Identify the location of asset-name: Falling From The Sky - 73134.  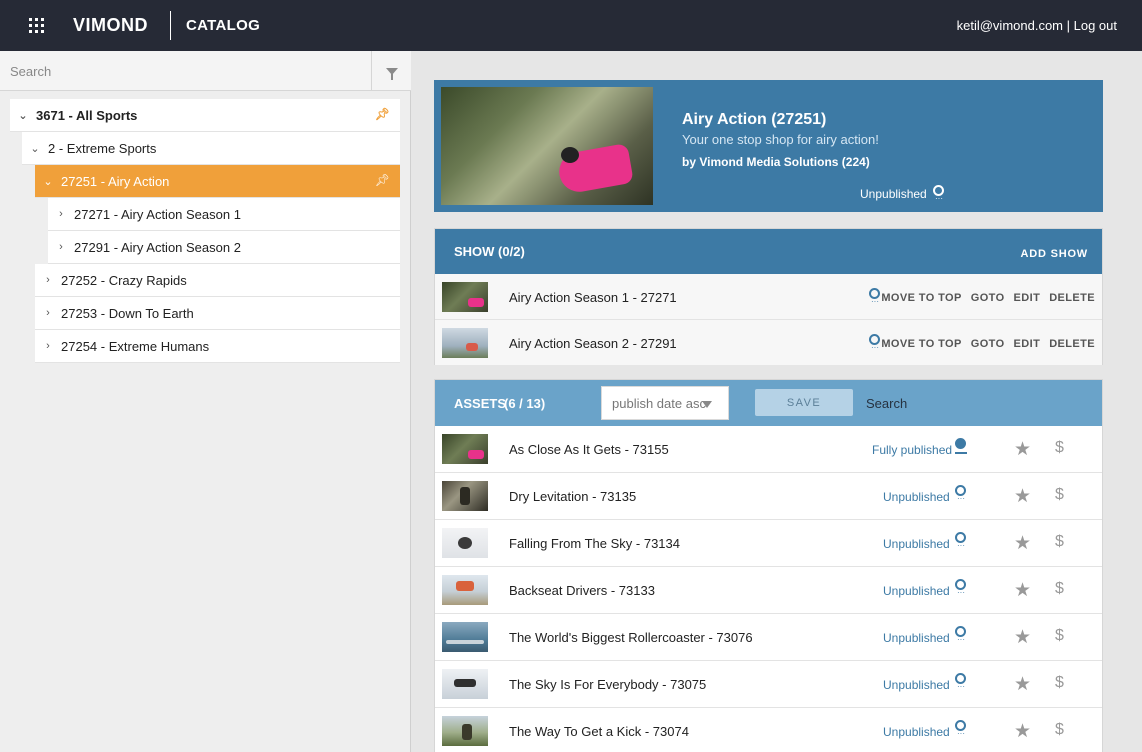
(594, 543).